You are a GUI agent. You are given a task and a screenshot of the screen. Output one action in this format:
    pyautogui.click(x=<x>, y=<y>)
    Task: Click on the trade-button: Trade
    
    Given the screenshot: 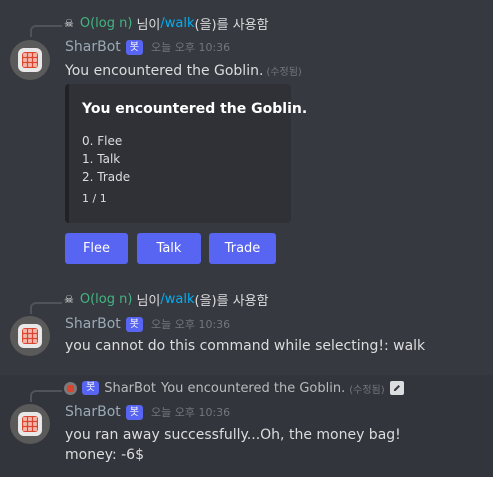 What is the action you would take?
    pyautogui.click(x=242, y=248)
    